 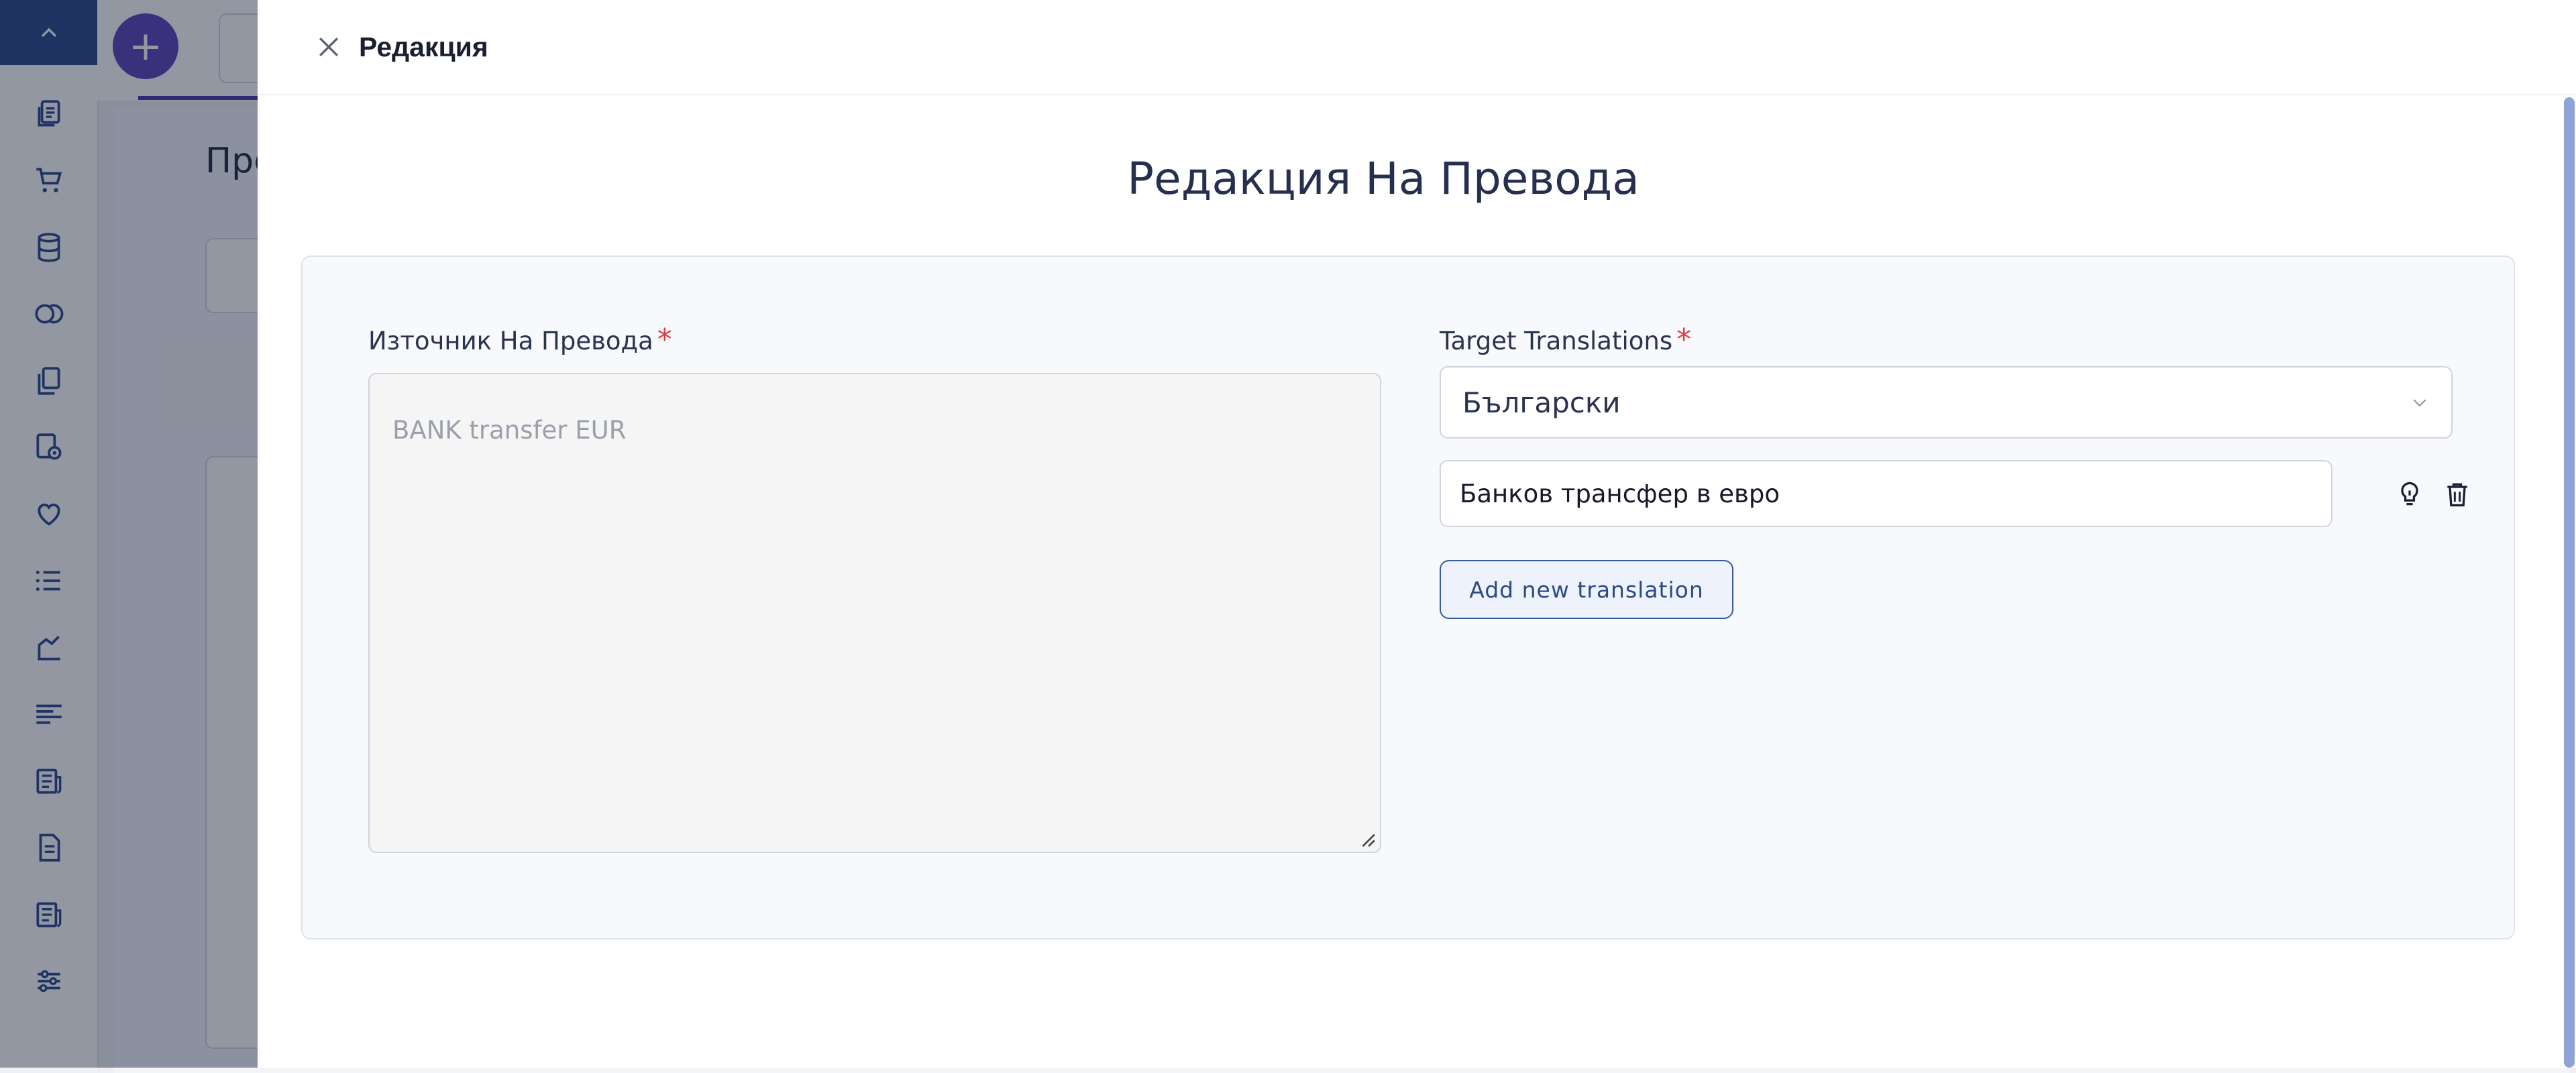 I want to click on target-label: Target Translations *, so click(x=1565, y=340).